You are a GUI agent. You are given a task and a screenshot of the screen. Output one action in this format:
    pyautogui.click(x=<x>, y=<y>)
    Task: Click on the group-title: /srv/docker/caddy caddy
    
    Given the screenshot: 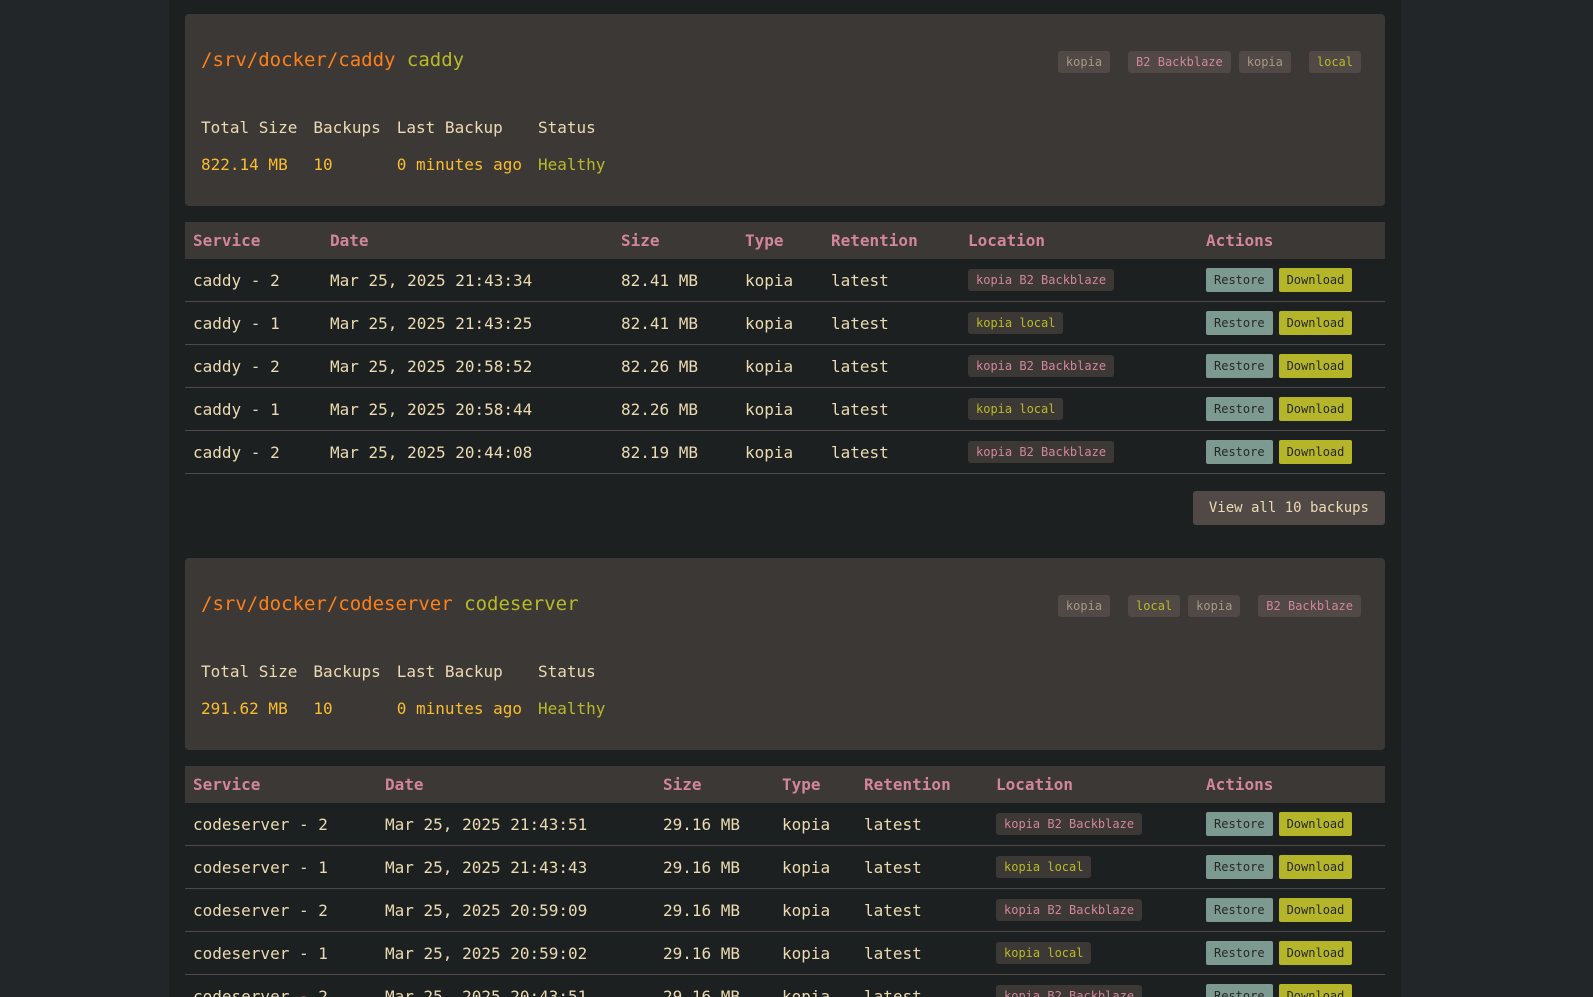 What is the action you would take?
    pyautogui.click(x=332, y=60)
    